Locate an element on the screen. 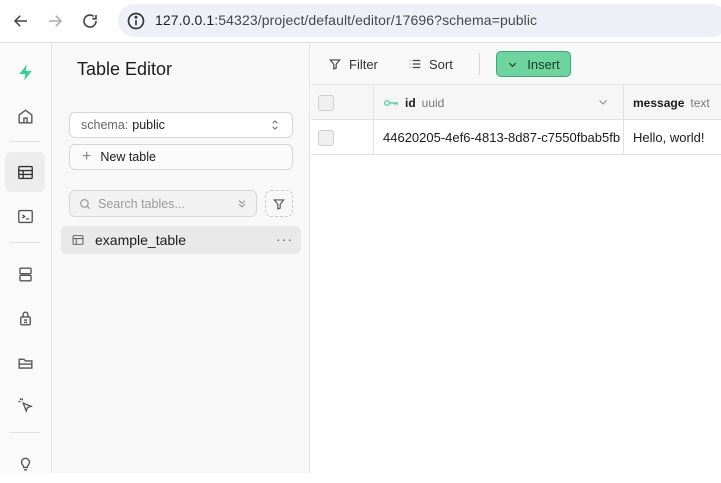  filter-label: Filter is located at coordinates (363, 64).